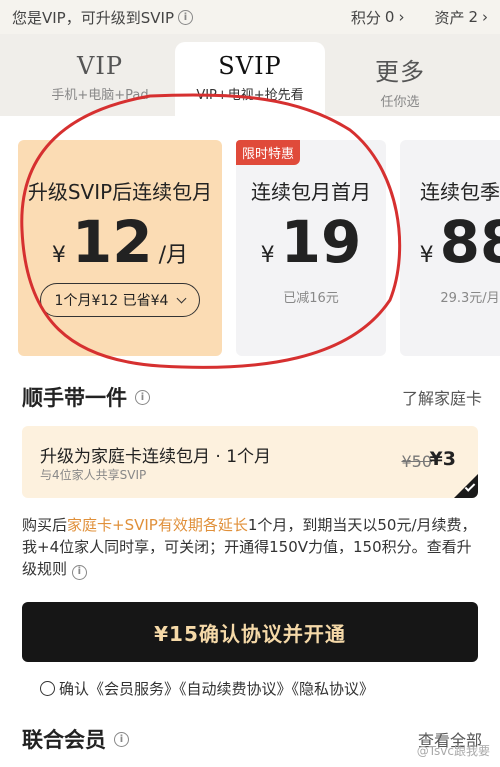 The image size is (500, 767). I want to click on limited-offer-badge: 限时特惠, so click(268, 152).